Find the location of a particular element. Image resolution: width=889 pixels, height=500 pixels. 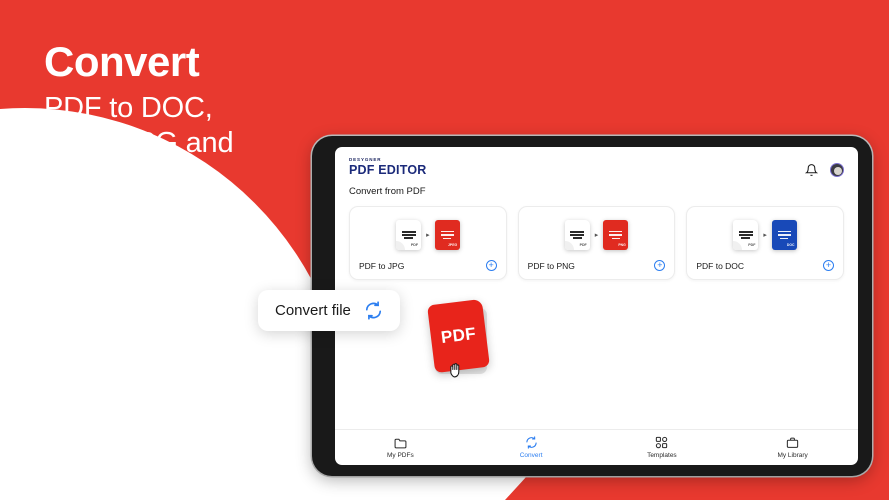

convert-card-pdf-to-png: PDF ▸ PNG PDF to PNG + is located at coordinates (596, 243).